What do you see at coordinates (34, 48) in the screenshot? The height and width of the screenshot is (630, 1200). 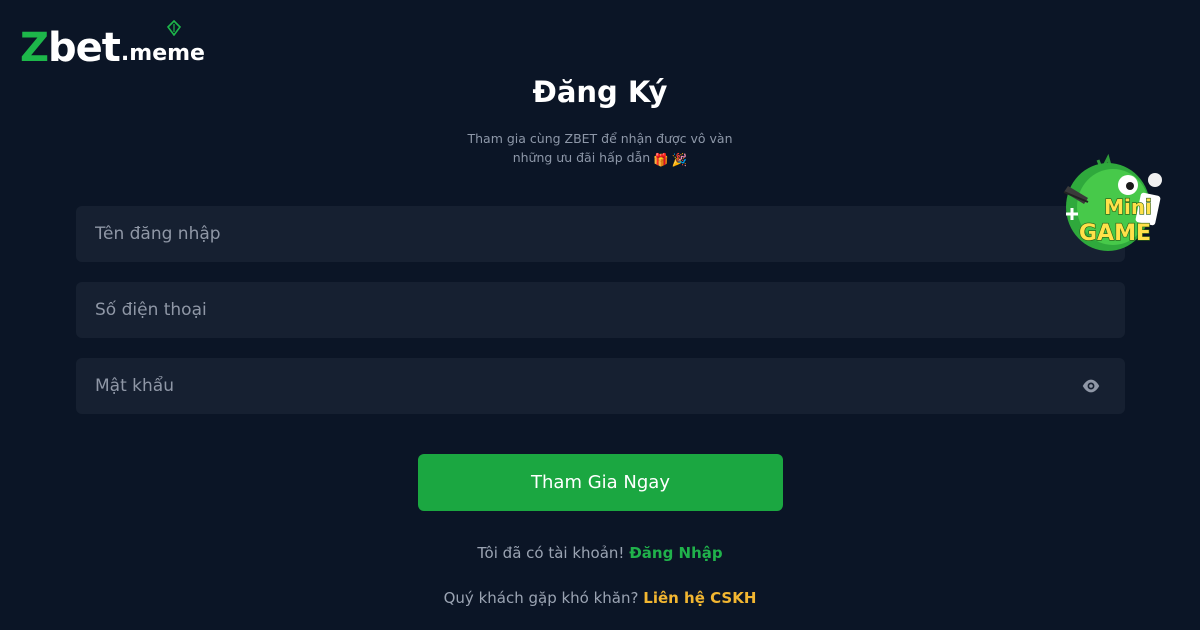 I see `logo-z: Z` at bounding box center [34, 48].